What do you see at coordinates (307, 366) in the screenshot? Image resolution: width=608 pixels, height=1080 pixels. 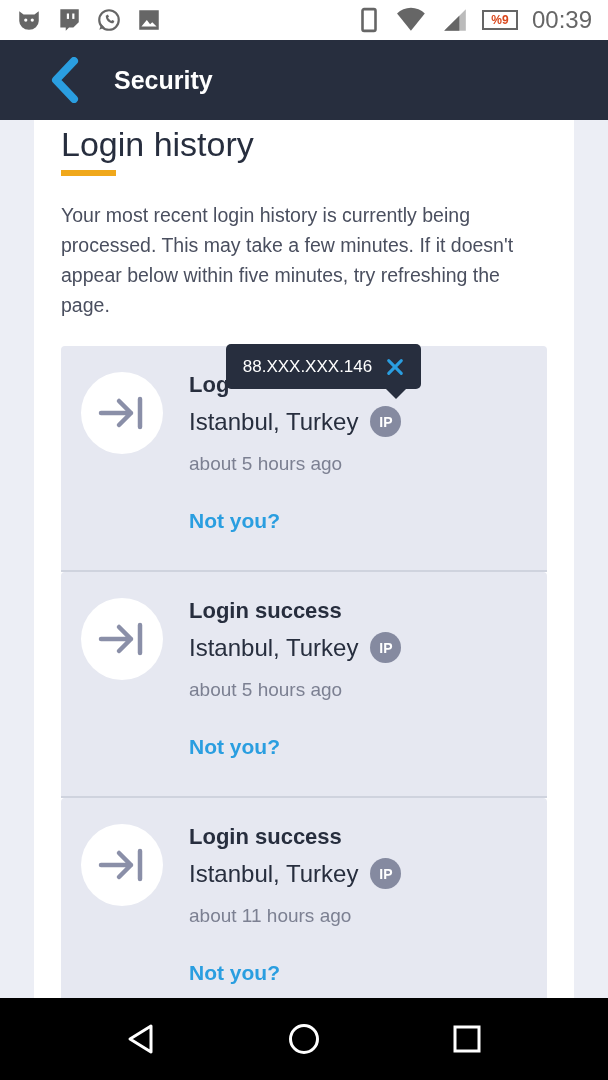 I see `ip-address: 88.XXX.XXX.146` at bounding box center [307, 366].